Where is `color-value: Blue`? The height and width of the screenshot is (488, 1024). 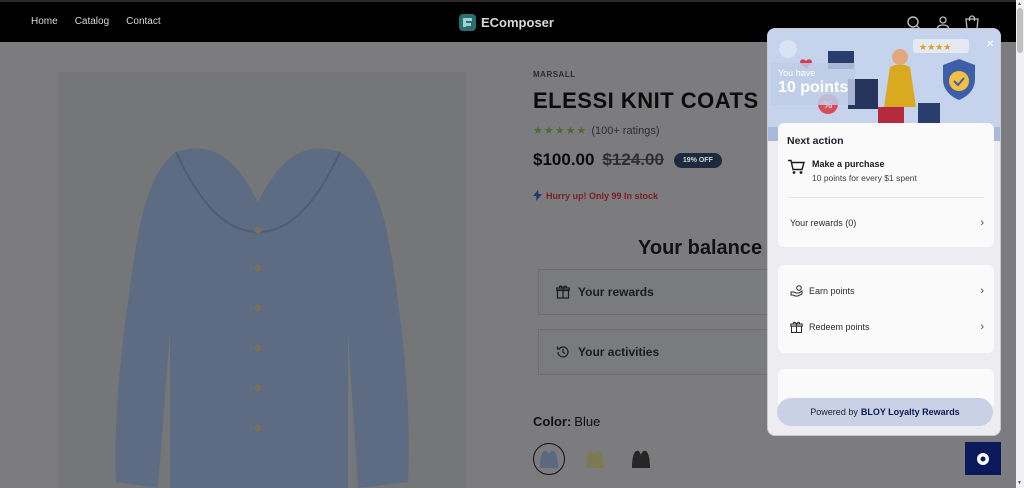
color-value: Blue is located at coordinates (587, 421).